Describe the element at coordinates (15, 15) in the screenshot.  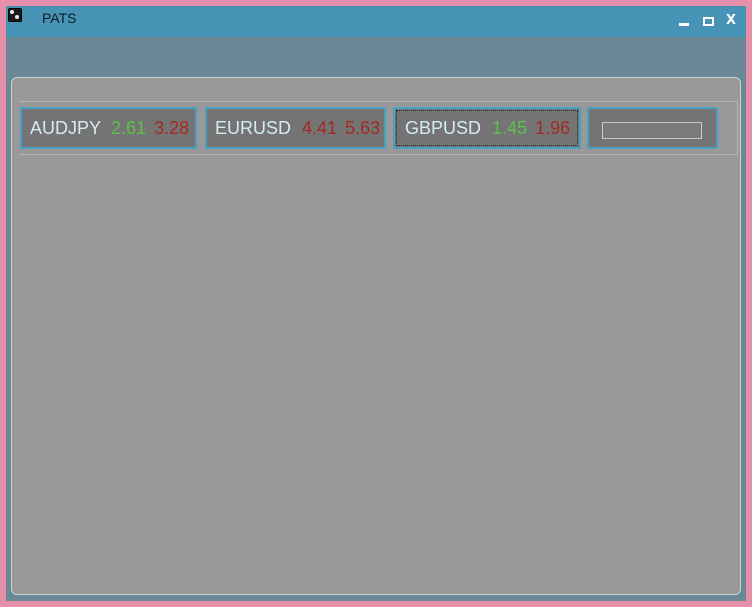
I see `app-icon` at that location.